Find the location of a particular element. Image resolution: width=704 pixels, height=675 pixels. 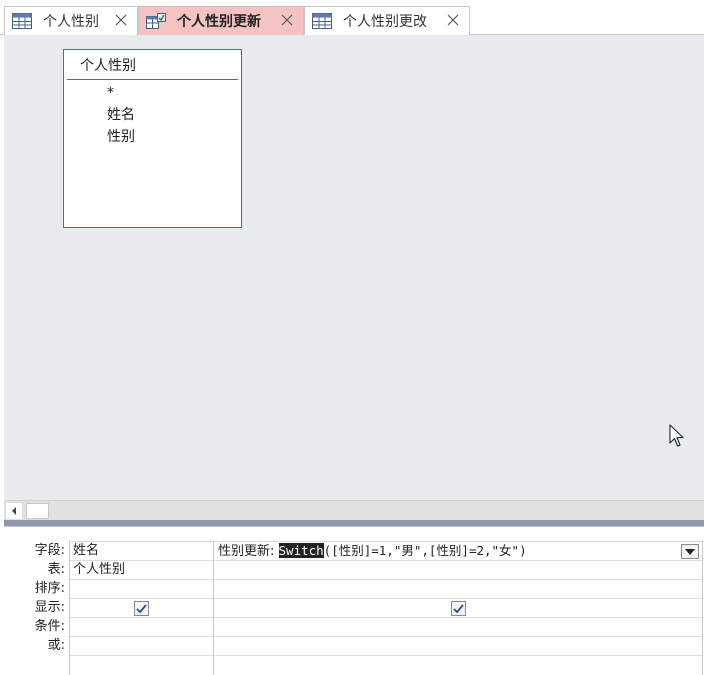

tab-personal-gender-change: 个人性别更改 is located at coordinates (387, 20).